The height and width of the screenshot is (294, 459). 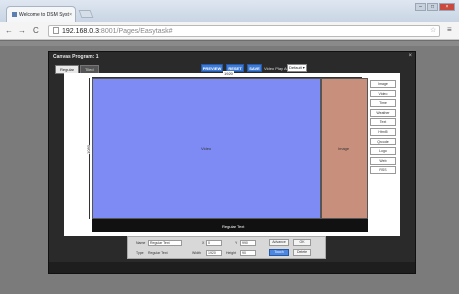 What do you see at coordinates (420, 7) in the screenshot?
I see `minimize-button: –` at bounding box center [420, 7].